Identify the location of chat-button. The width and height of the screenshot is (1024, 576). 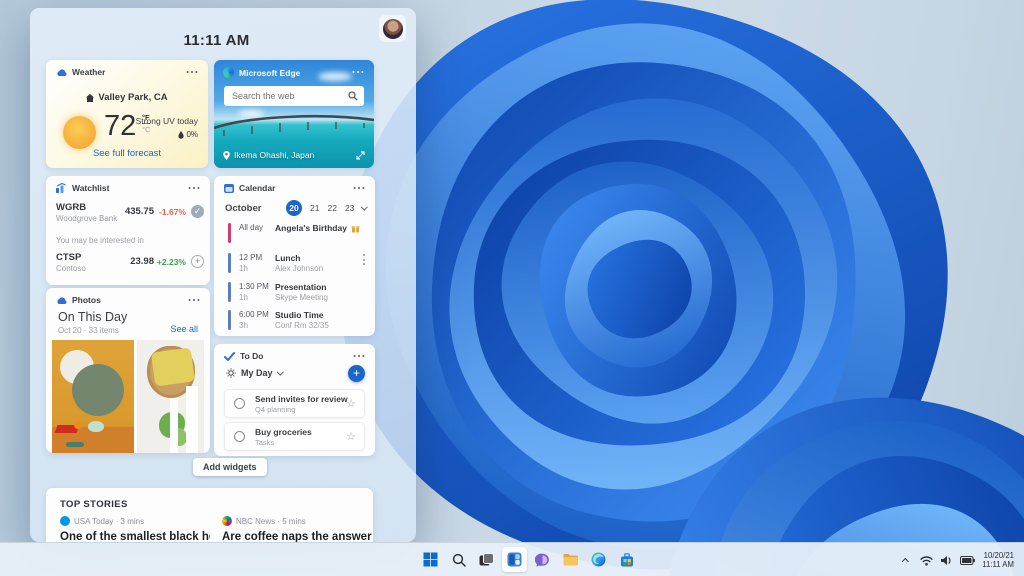
(542, 559).